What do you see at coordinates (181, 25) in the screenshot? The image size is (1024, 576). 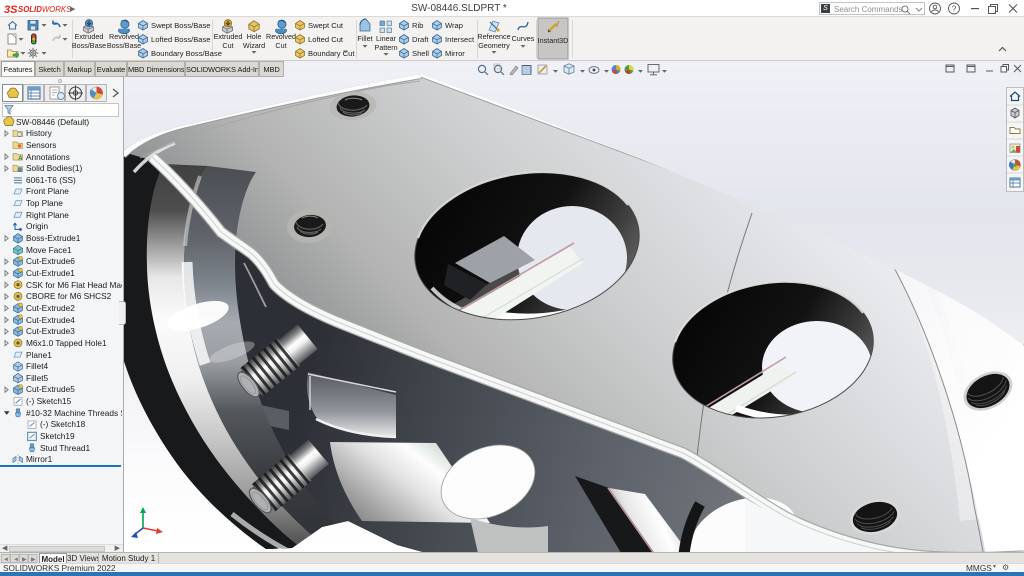 I see `svg-text: Swept Boss/Base` at bounding box center [181, 25].